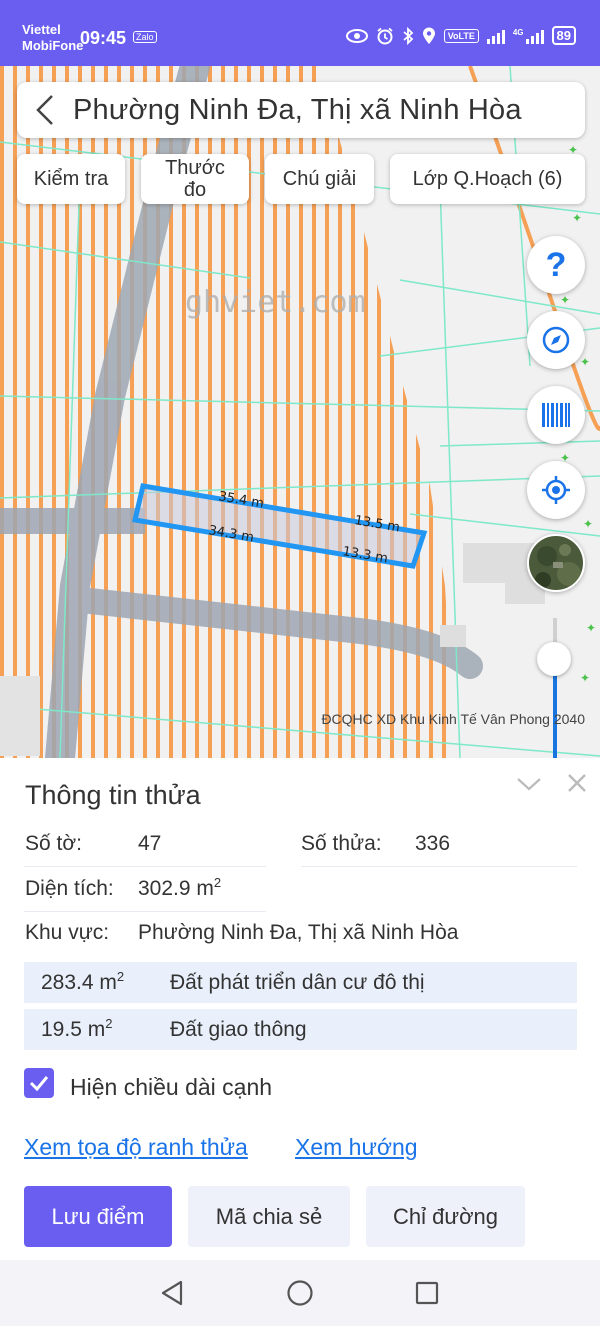  I want to click on area-value: 302.9 m2, so click(180, 888).